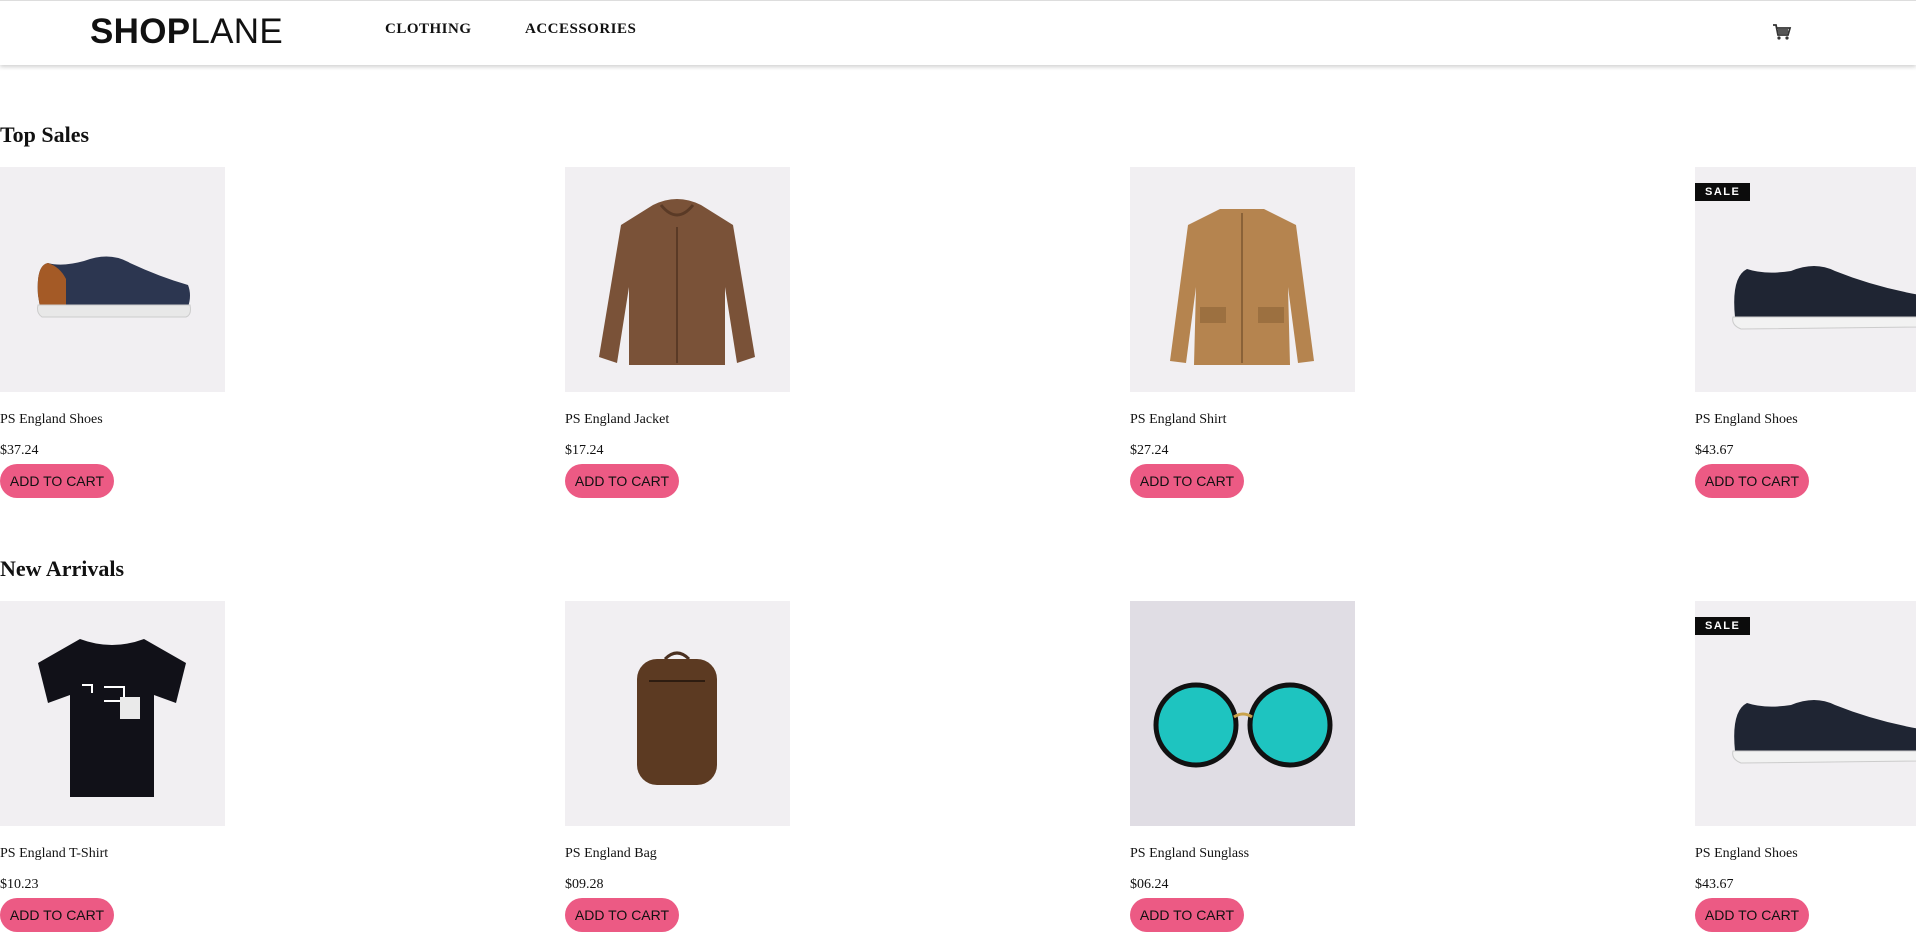 This screenshot has height=944, width=1916. What do you see at coordinates (428, 29) in the screenshot?
I see `nav-clothing: CLOTHING` at bounding box center [428, 29].